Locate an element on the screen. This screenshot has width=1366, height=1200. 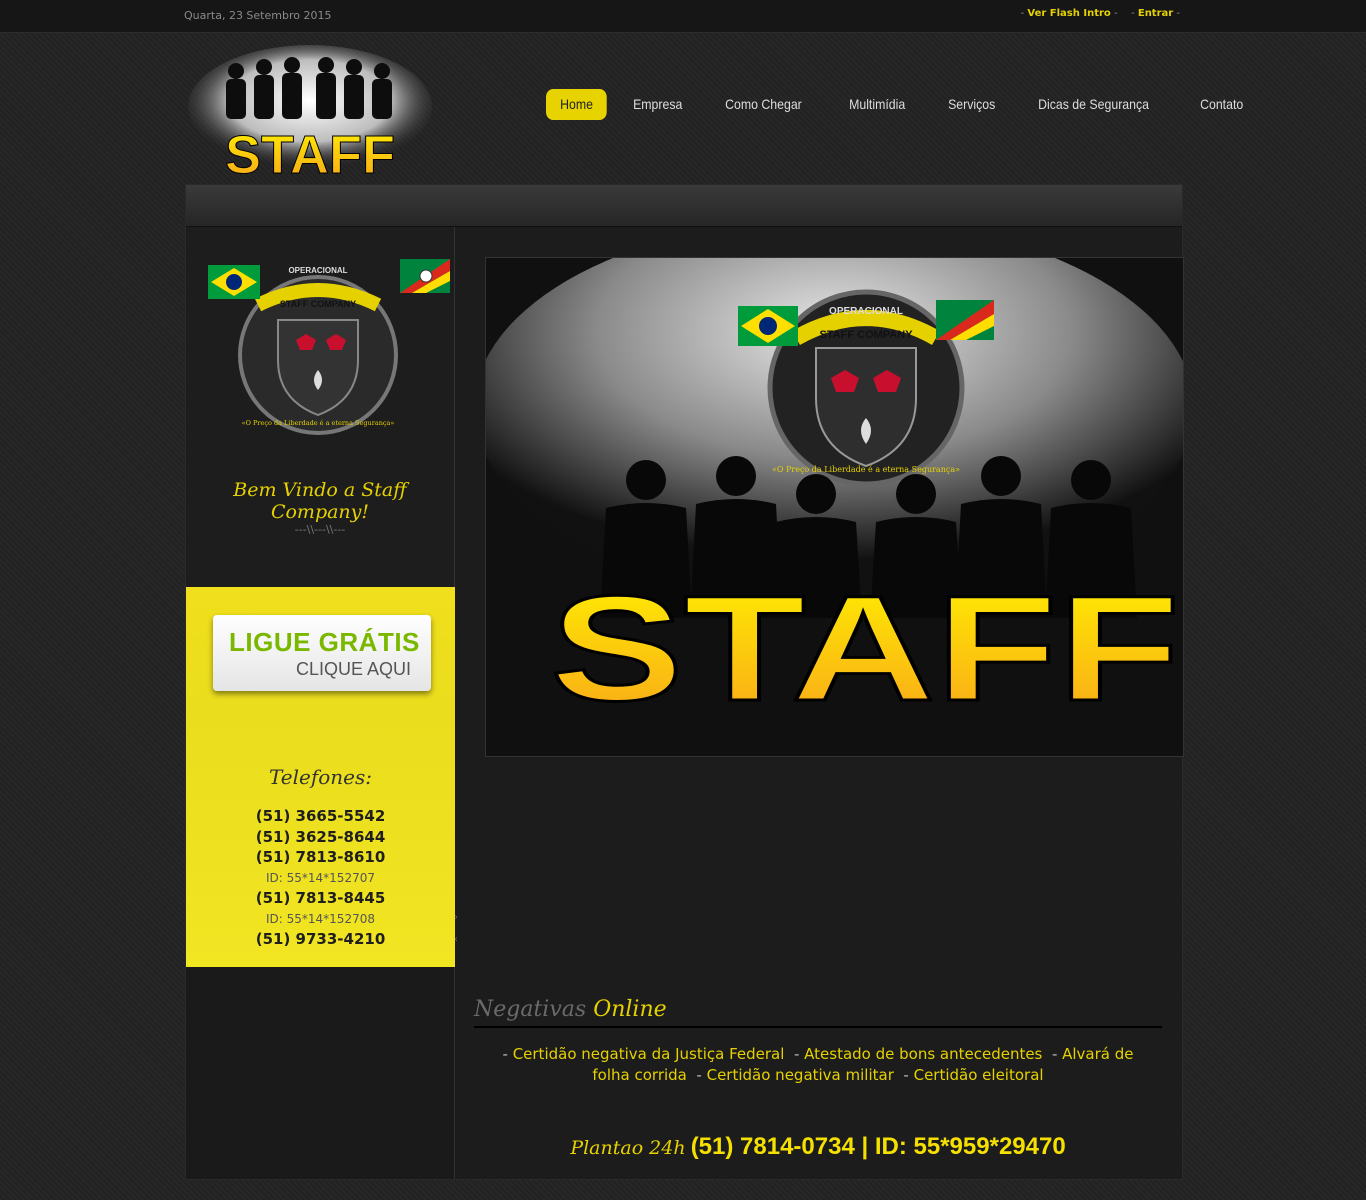
login-link: - Entrar - is located at coordinates (1155, 13).